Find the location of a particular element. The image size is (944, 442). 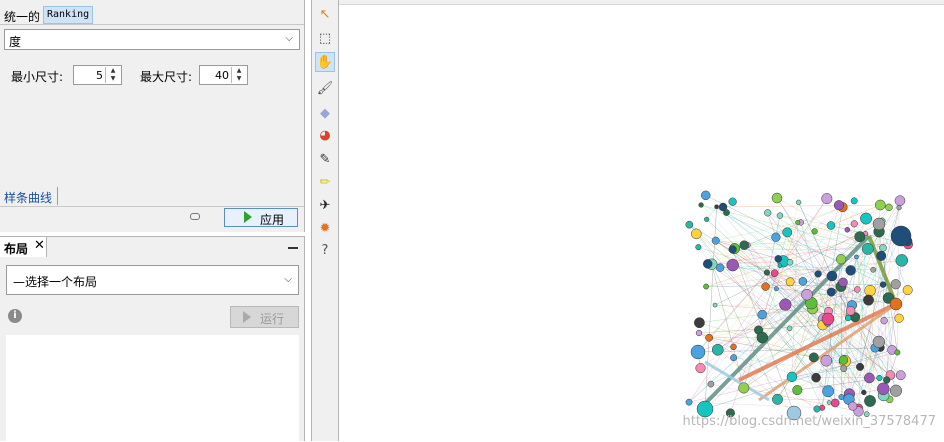

help-pointer-icon: ? is located at coordinates (325, 251).